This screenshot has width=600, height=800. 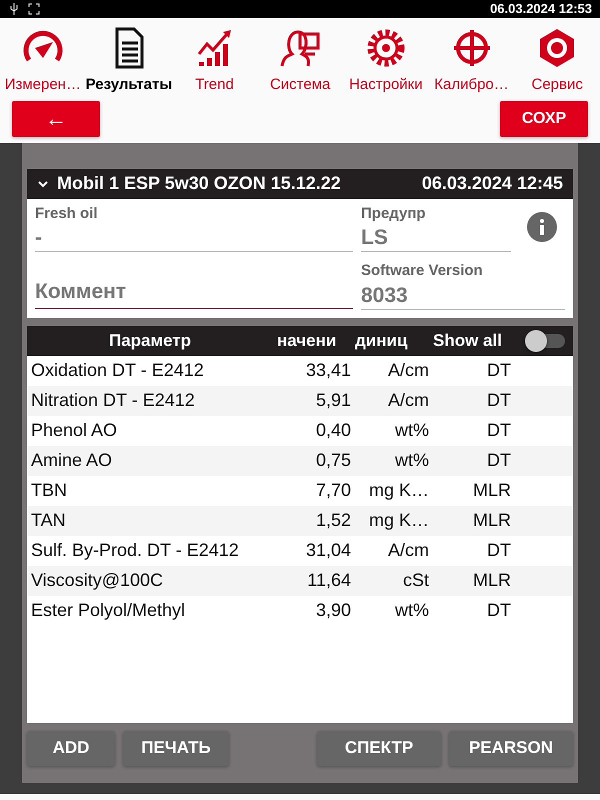 I want to click on unit-cell: cSt, so click(x=415, y=580).